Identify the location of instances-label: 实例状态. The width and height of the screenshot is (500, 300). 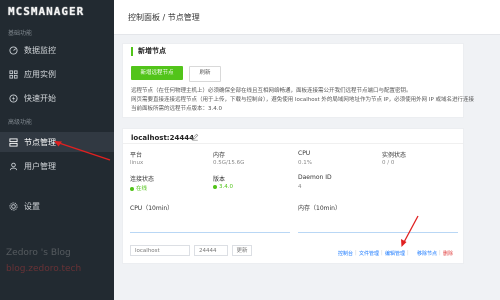
(394, 155).